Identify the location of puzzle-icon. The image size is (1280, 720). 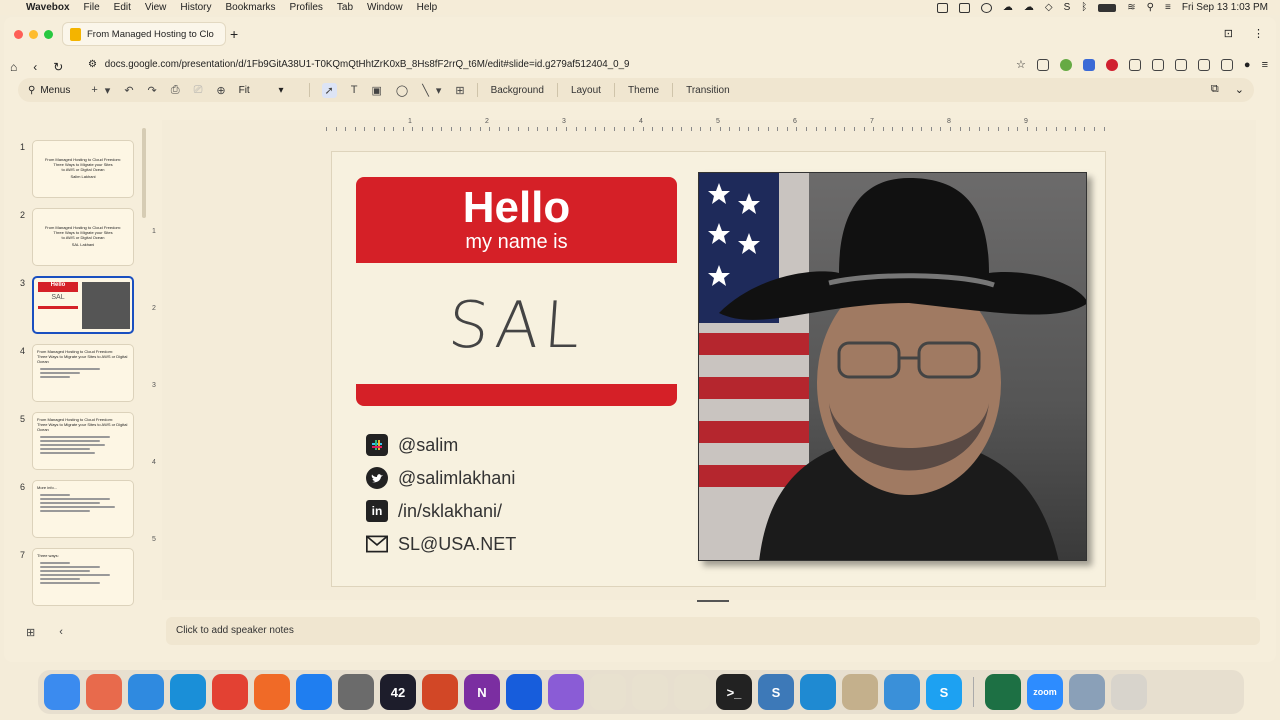
(1203, 64).